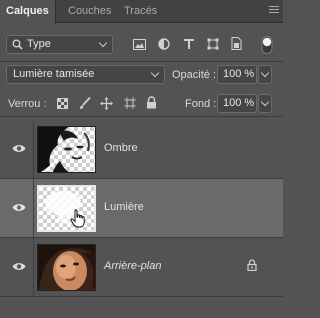 This screenshot has height=318, width=320. Describe the element at coordinates (27, 104) in the screenshot. I see `lock-label: Verrou :` at that location.